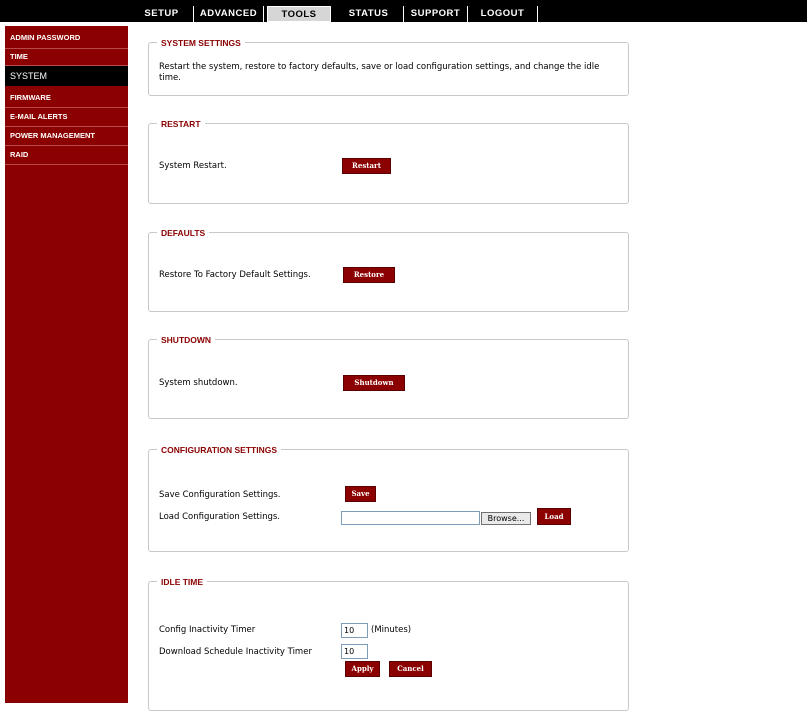 This screenshot has width=807, height=711. What do you see at coordinates (220, 495) in the screenshot?
I see `save-configuration-label: Save Configuration Settings.` at bounding box center [220, 495].